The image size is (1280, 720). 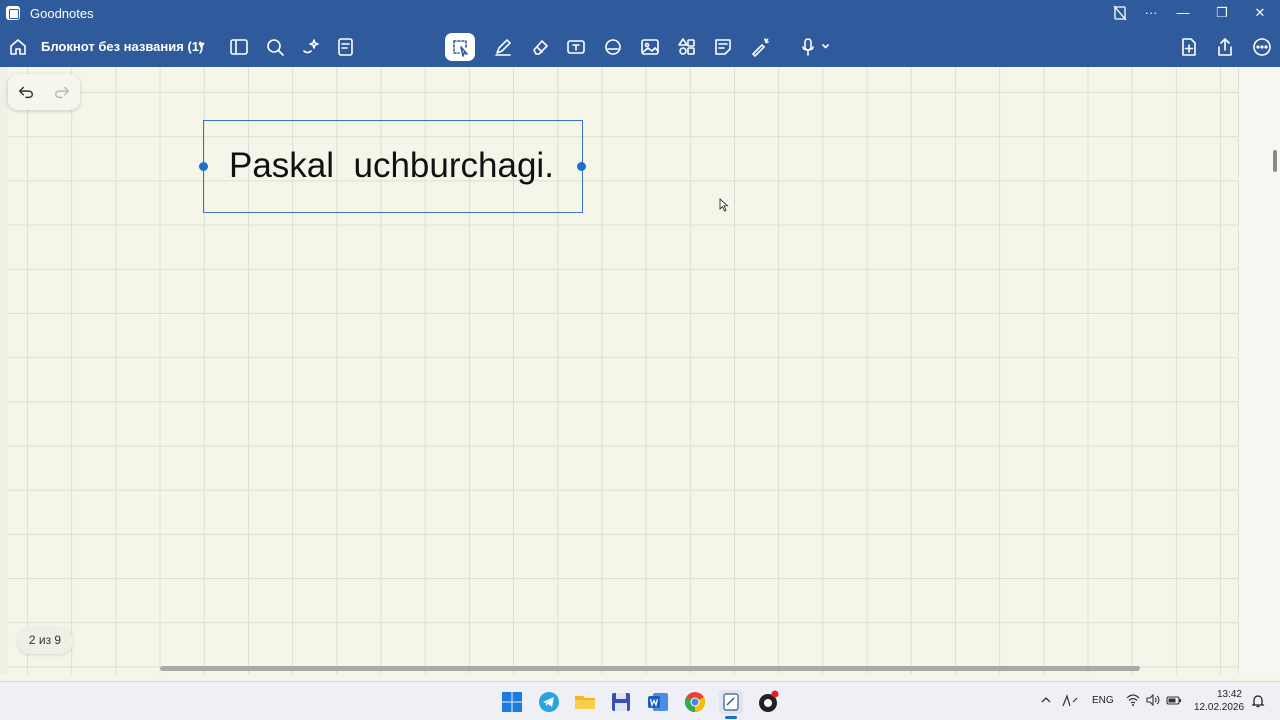 I want to click on vertical-scrollbar, so click(x=1275, y=161).